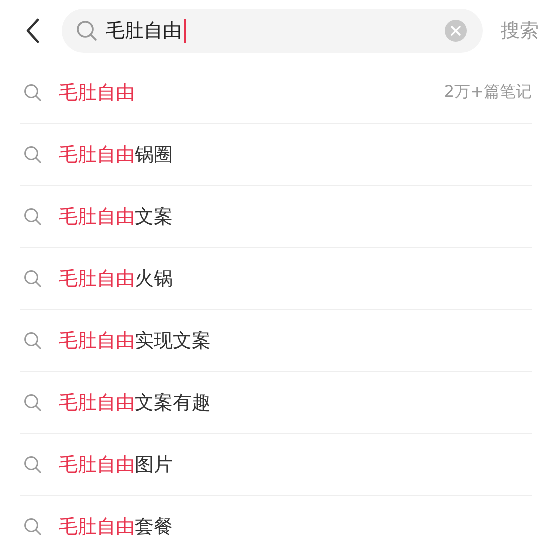 The width and height of the screenshot is (553, 553). I want to click on suggestion-item: 毛肚自由实现文案, so click(276, 341).